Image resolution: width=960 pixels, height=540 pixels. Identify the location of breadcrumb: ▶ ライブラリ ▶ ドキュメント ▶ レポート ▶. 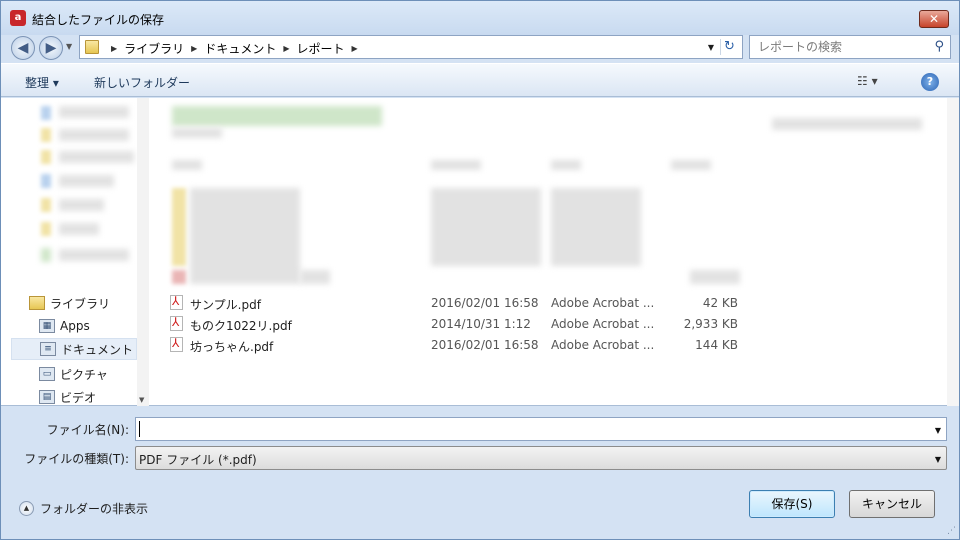
(234, 48).